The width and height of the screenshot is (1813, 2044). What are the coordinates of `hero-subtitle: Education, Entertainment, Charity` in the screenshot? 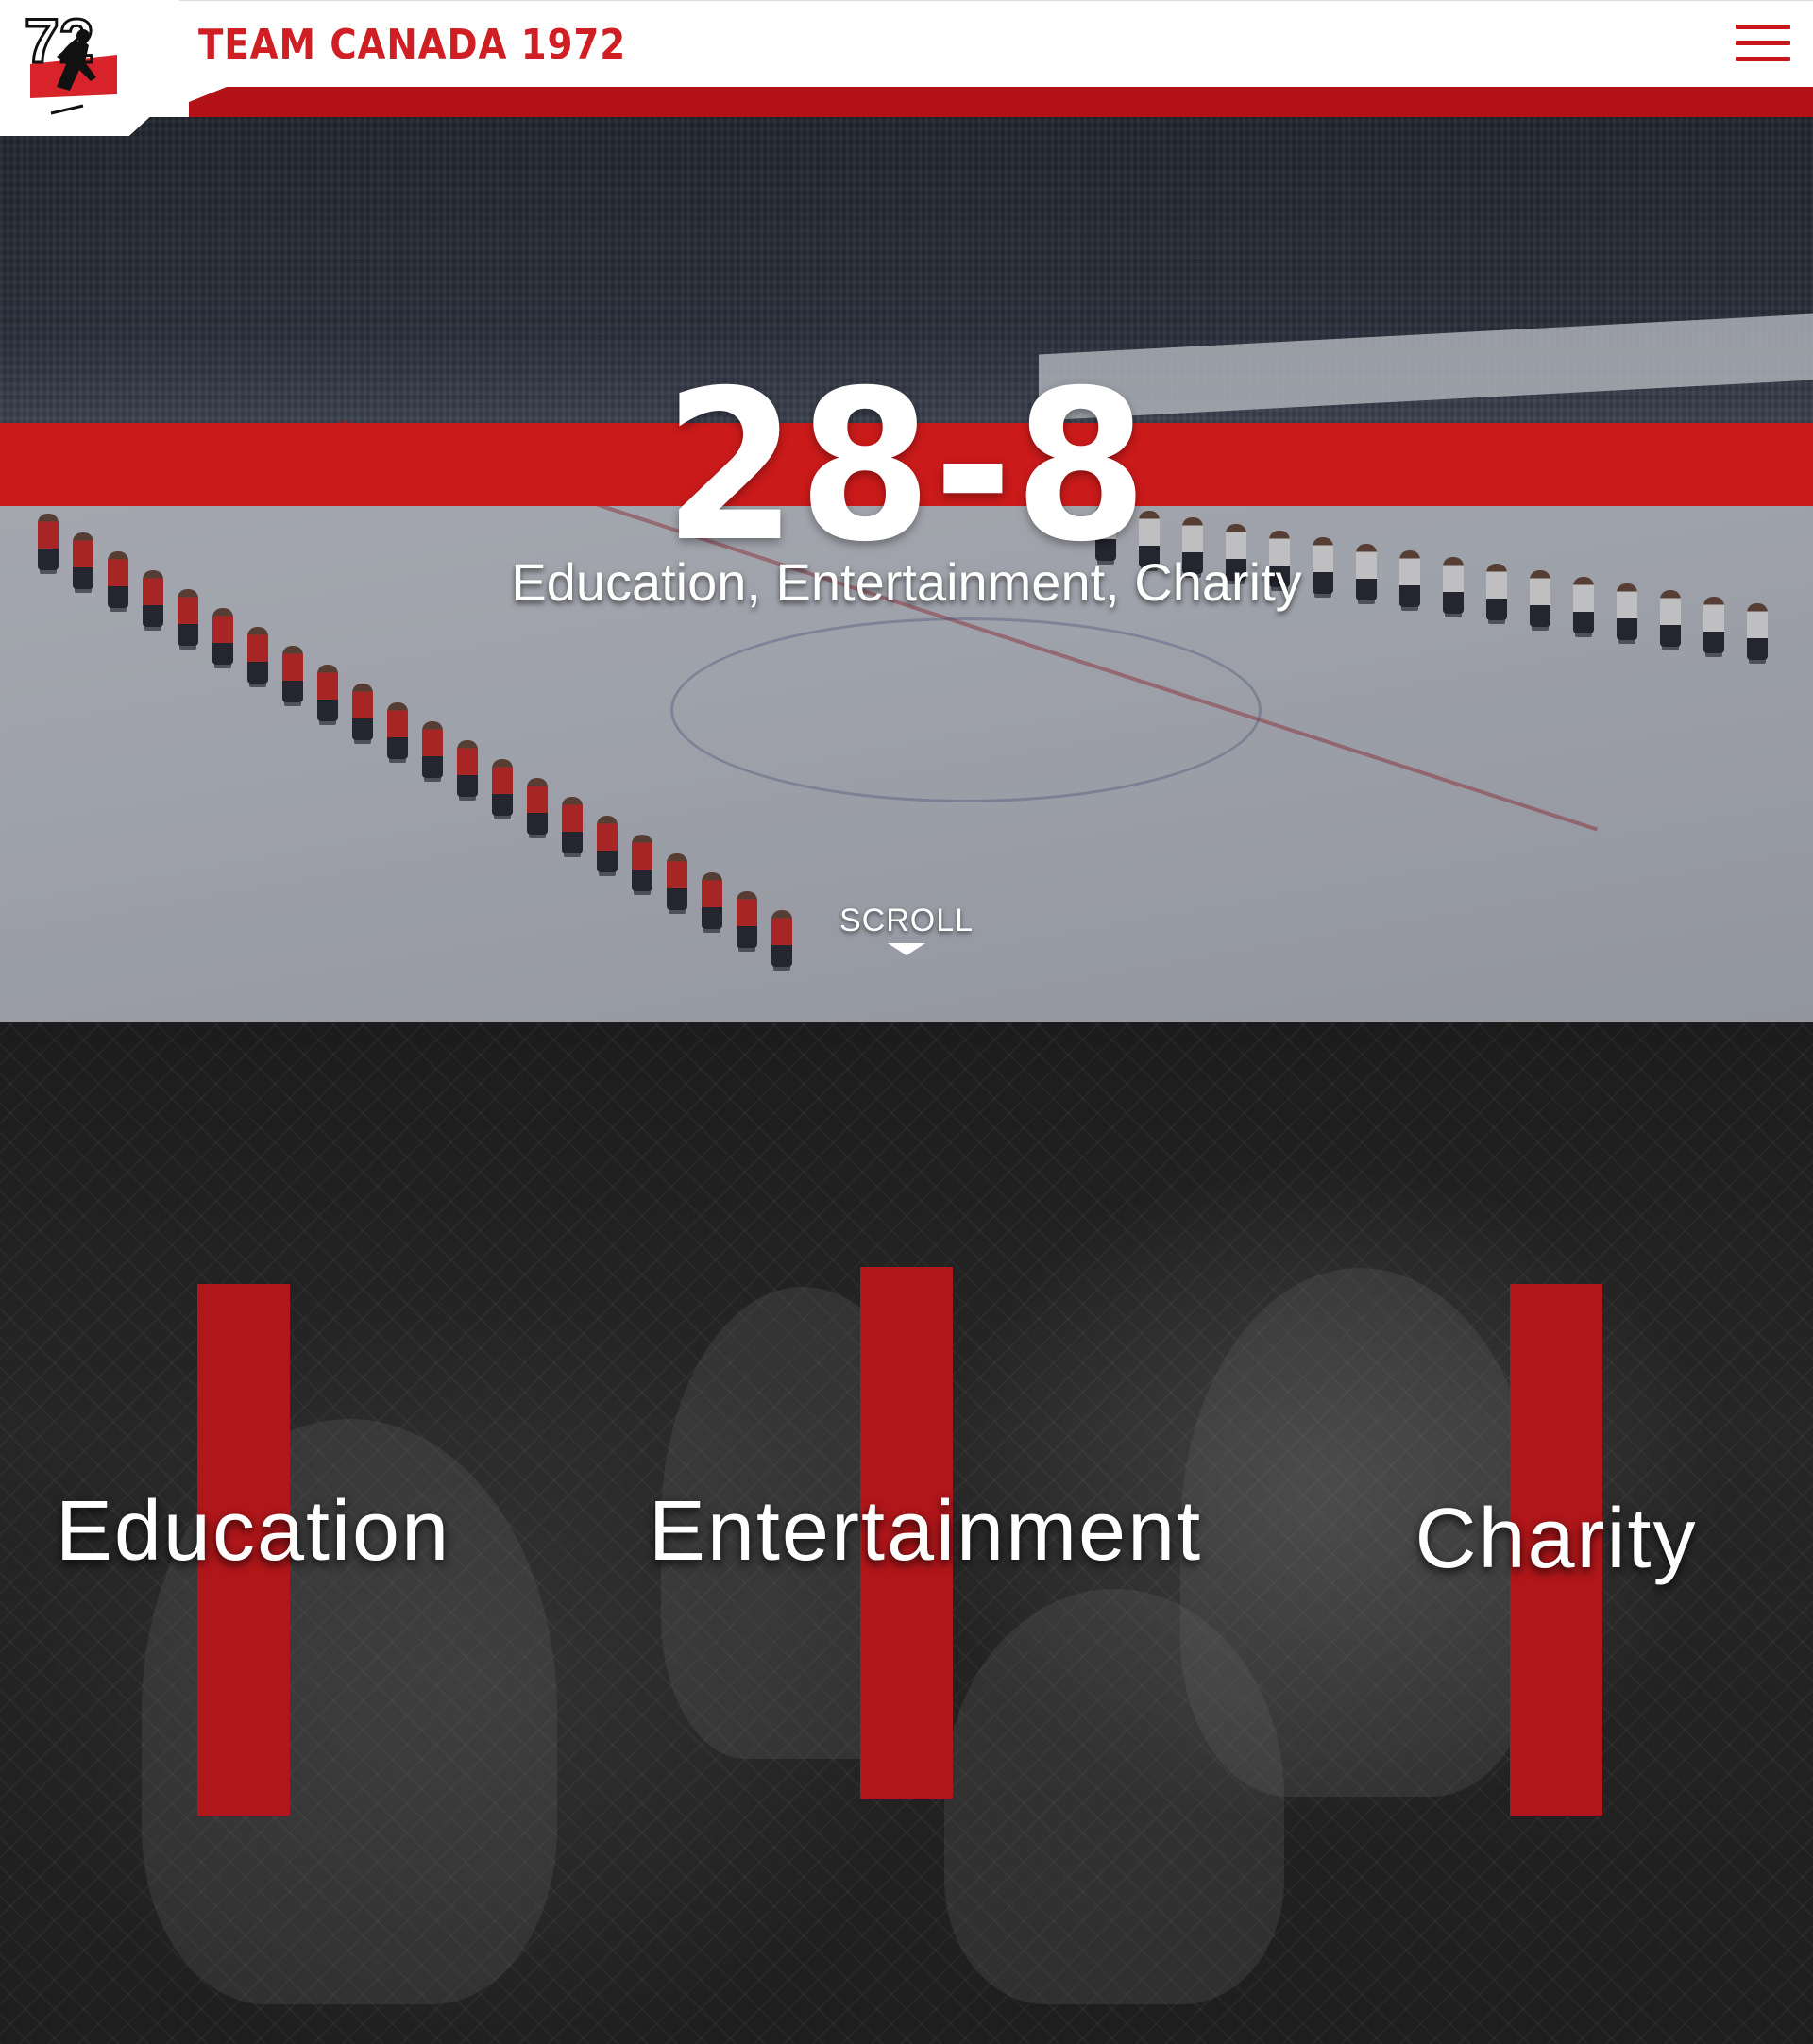 It's located at (906, 582).